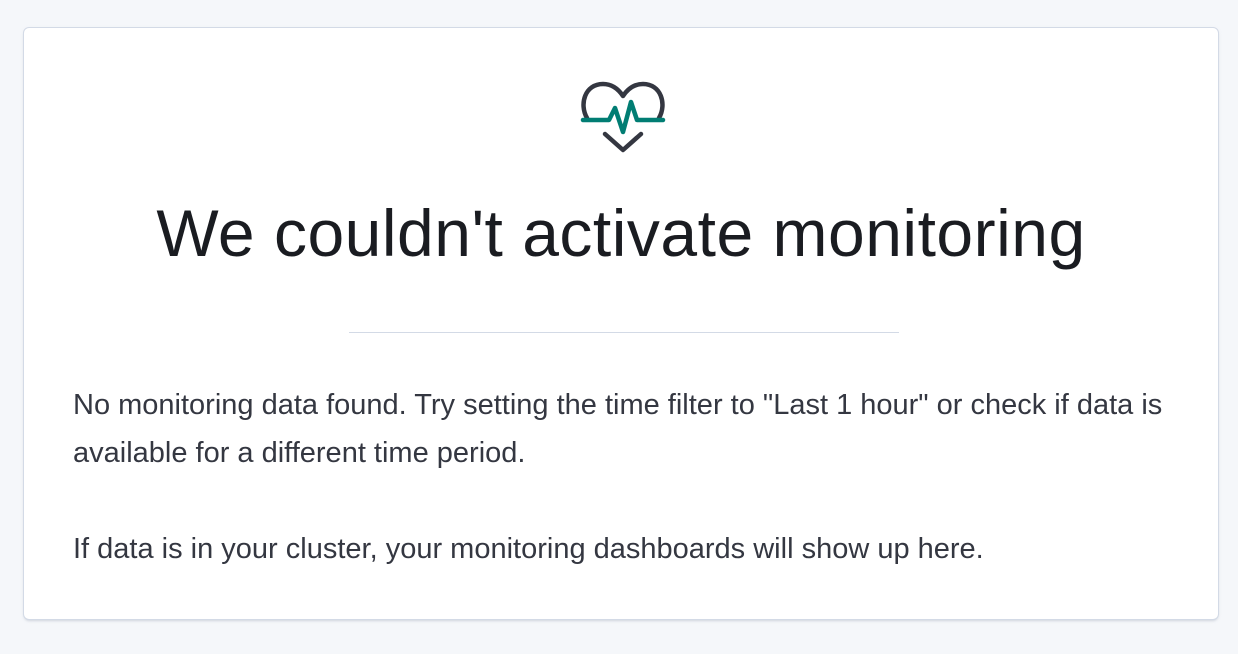 The height and width of the screenshot is (654, 1238). I want to click on monitoring-heart-icon, so click(623, 116).